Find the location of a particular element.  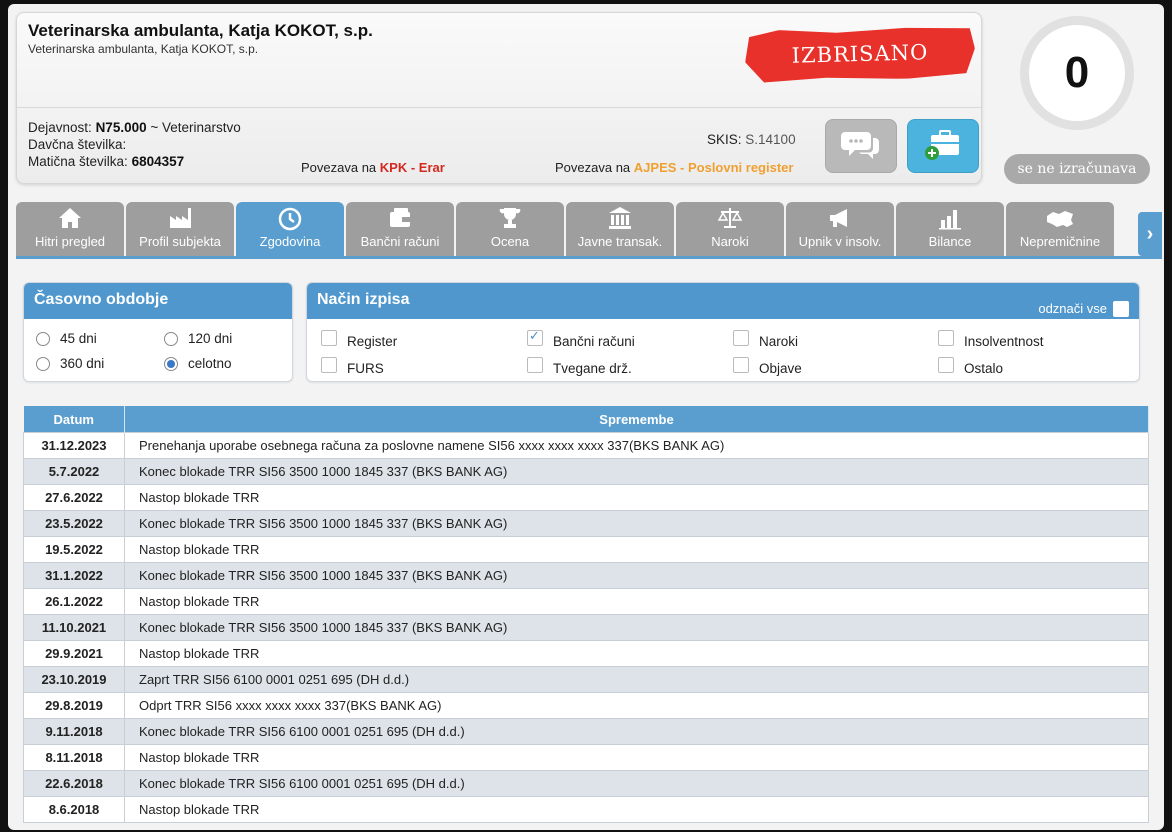

tab-label: Upnik v insolv. is located at coordinates (840, 241).